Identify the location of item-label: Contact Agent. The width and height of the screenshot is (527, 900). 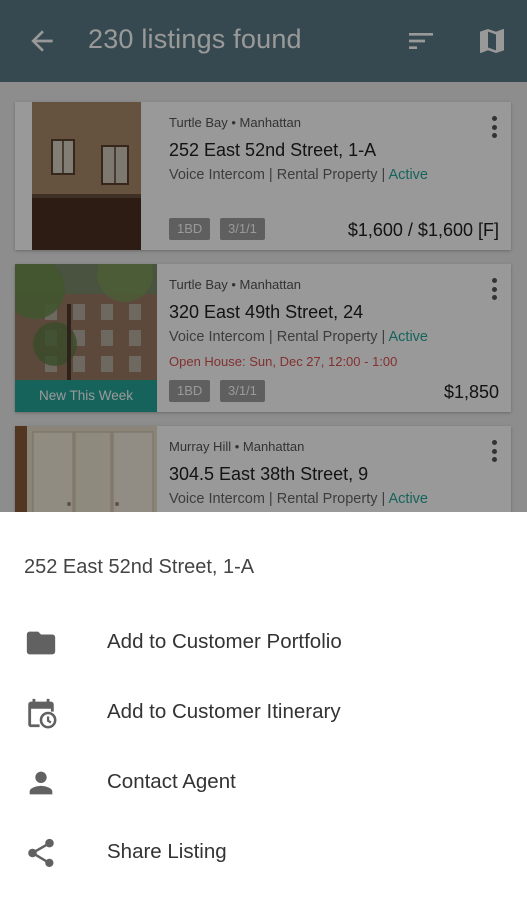
(171, 781).